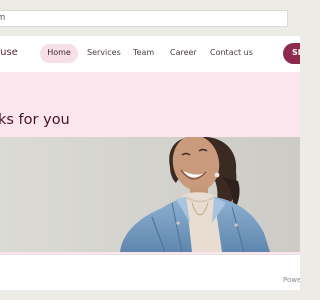 This screenshot has height=300, width=320. I want to click on header-cta-button: Sh, so click(291, 53).